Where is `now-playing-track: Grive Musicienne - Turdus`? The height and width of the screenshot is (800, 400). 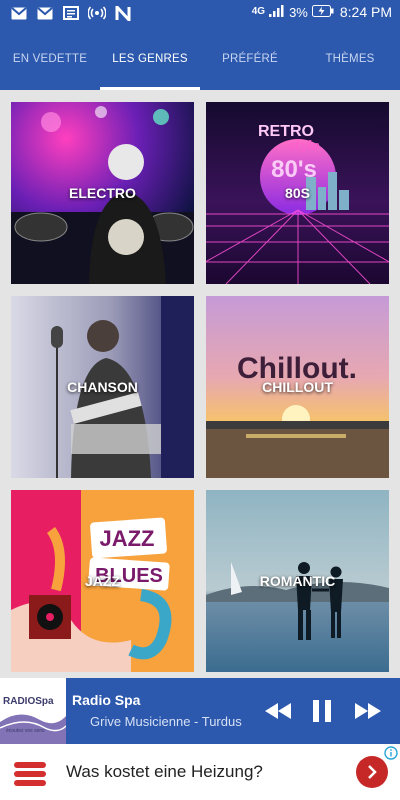 now-playing-track: Grive Musicienne - Turdus is located at coordinates (166, 721).